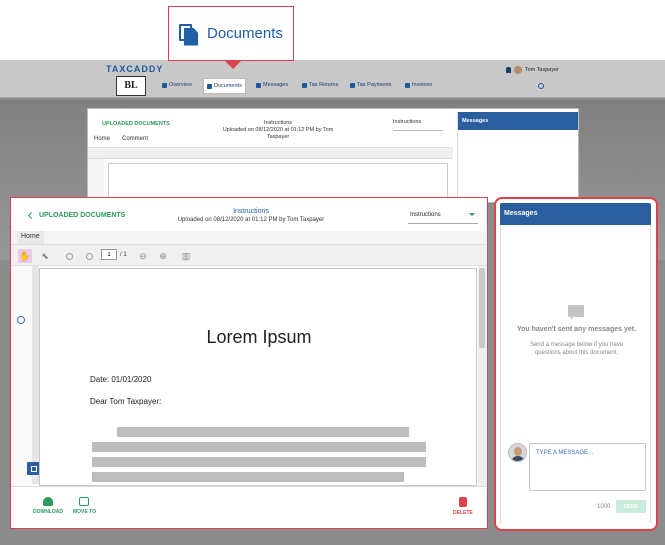 Image resolution: width=665 pixels, height=545 pixels. I want to click on brand-name: TAXCADDY, so click(135, 69).